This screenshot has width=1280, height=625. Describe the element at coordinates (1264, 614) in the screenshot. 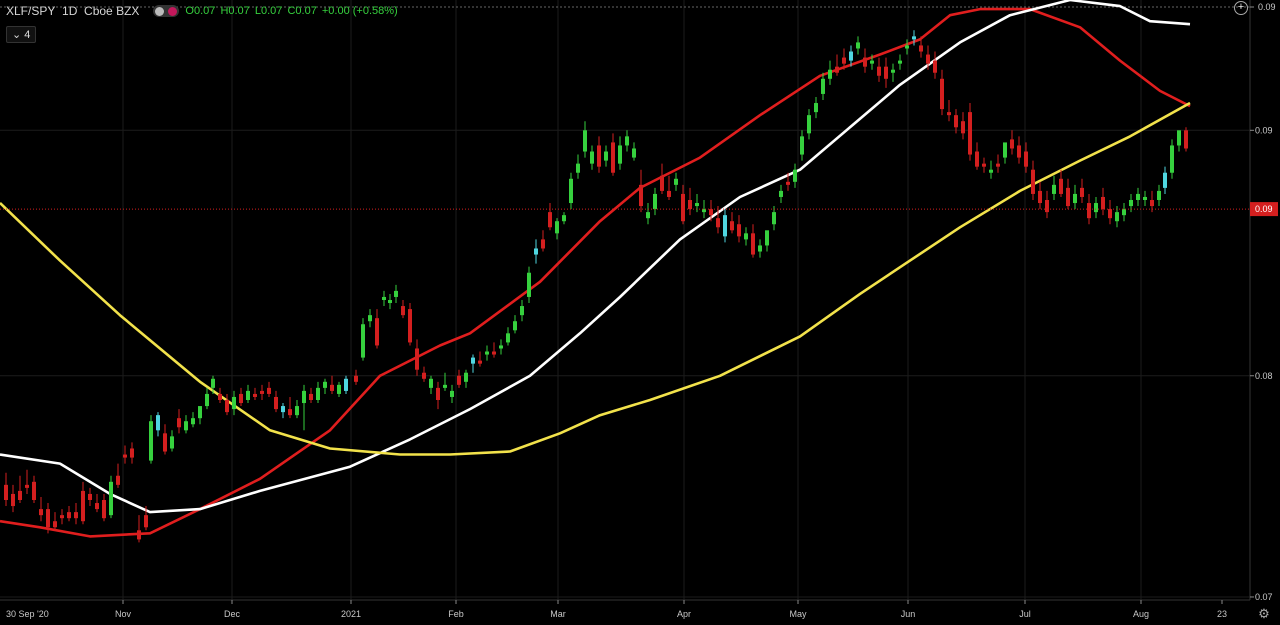

I see `gear-icon: ⚙` at that location.